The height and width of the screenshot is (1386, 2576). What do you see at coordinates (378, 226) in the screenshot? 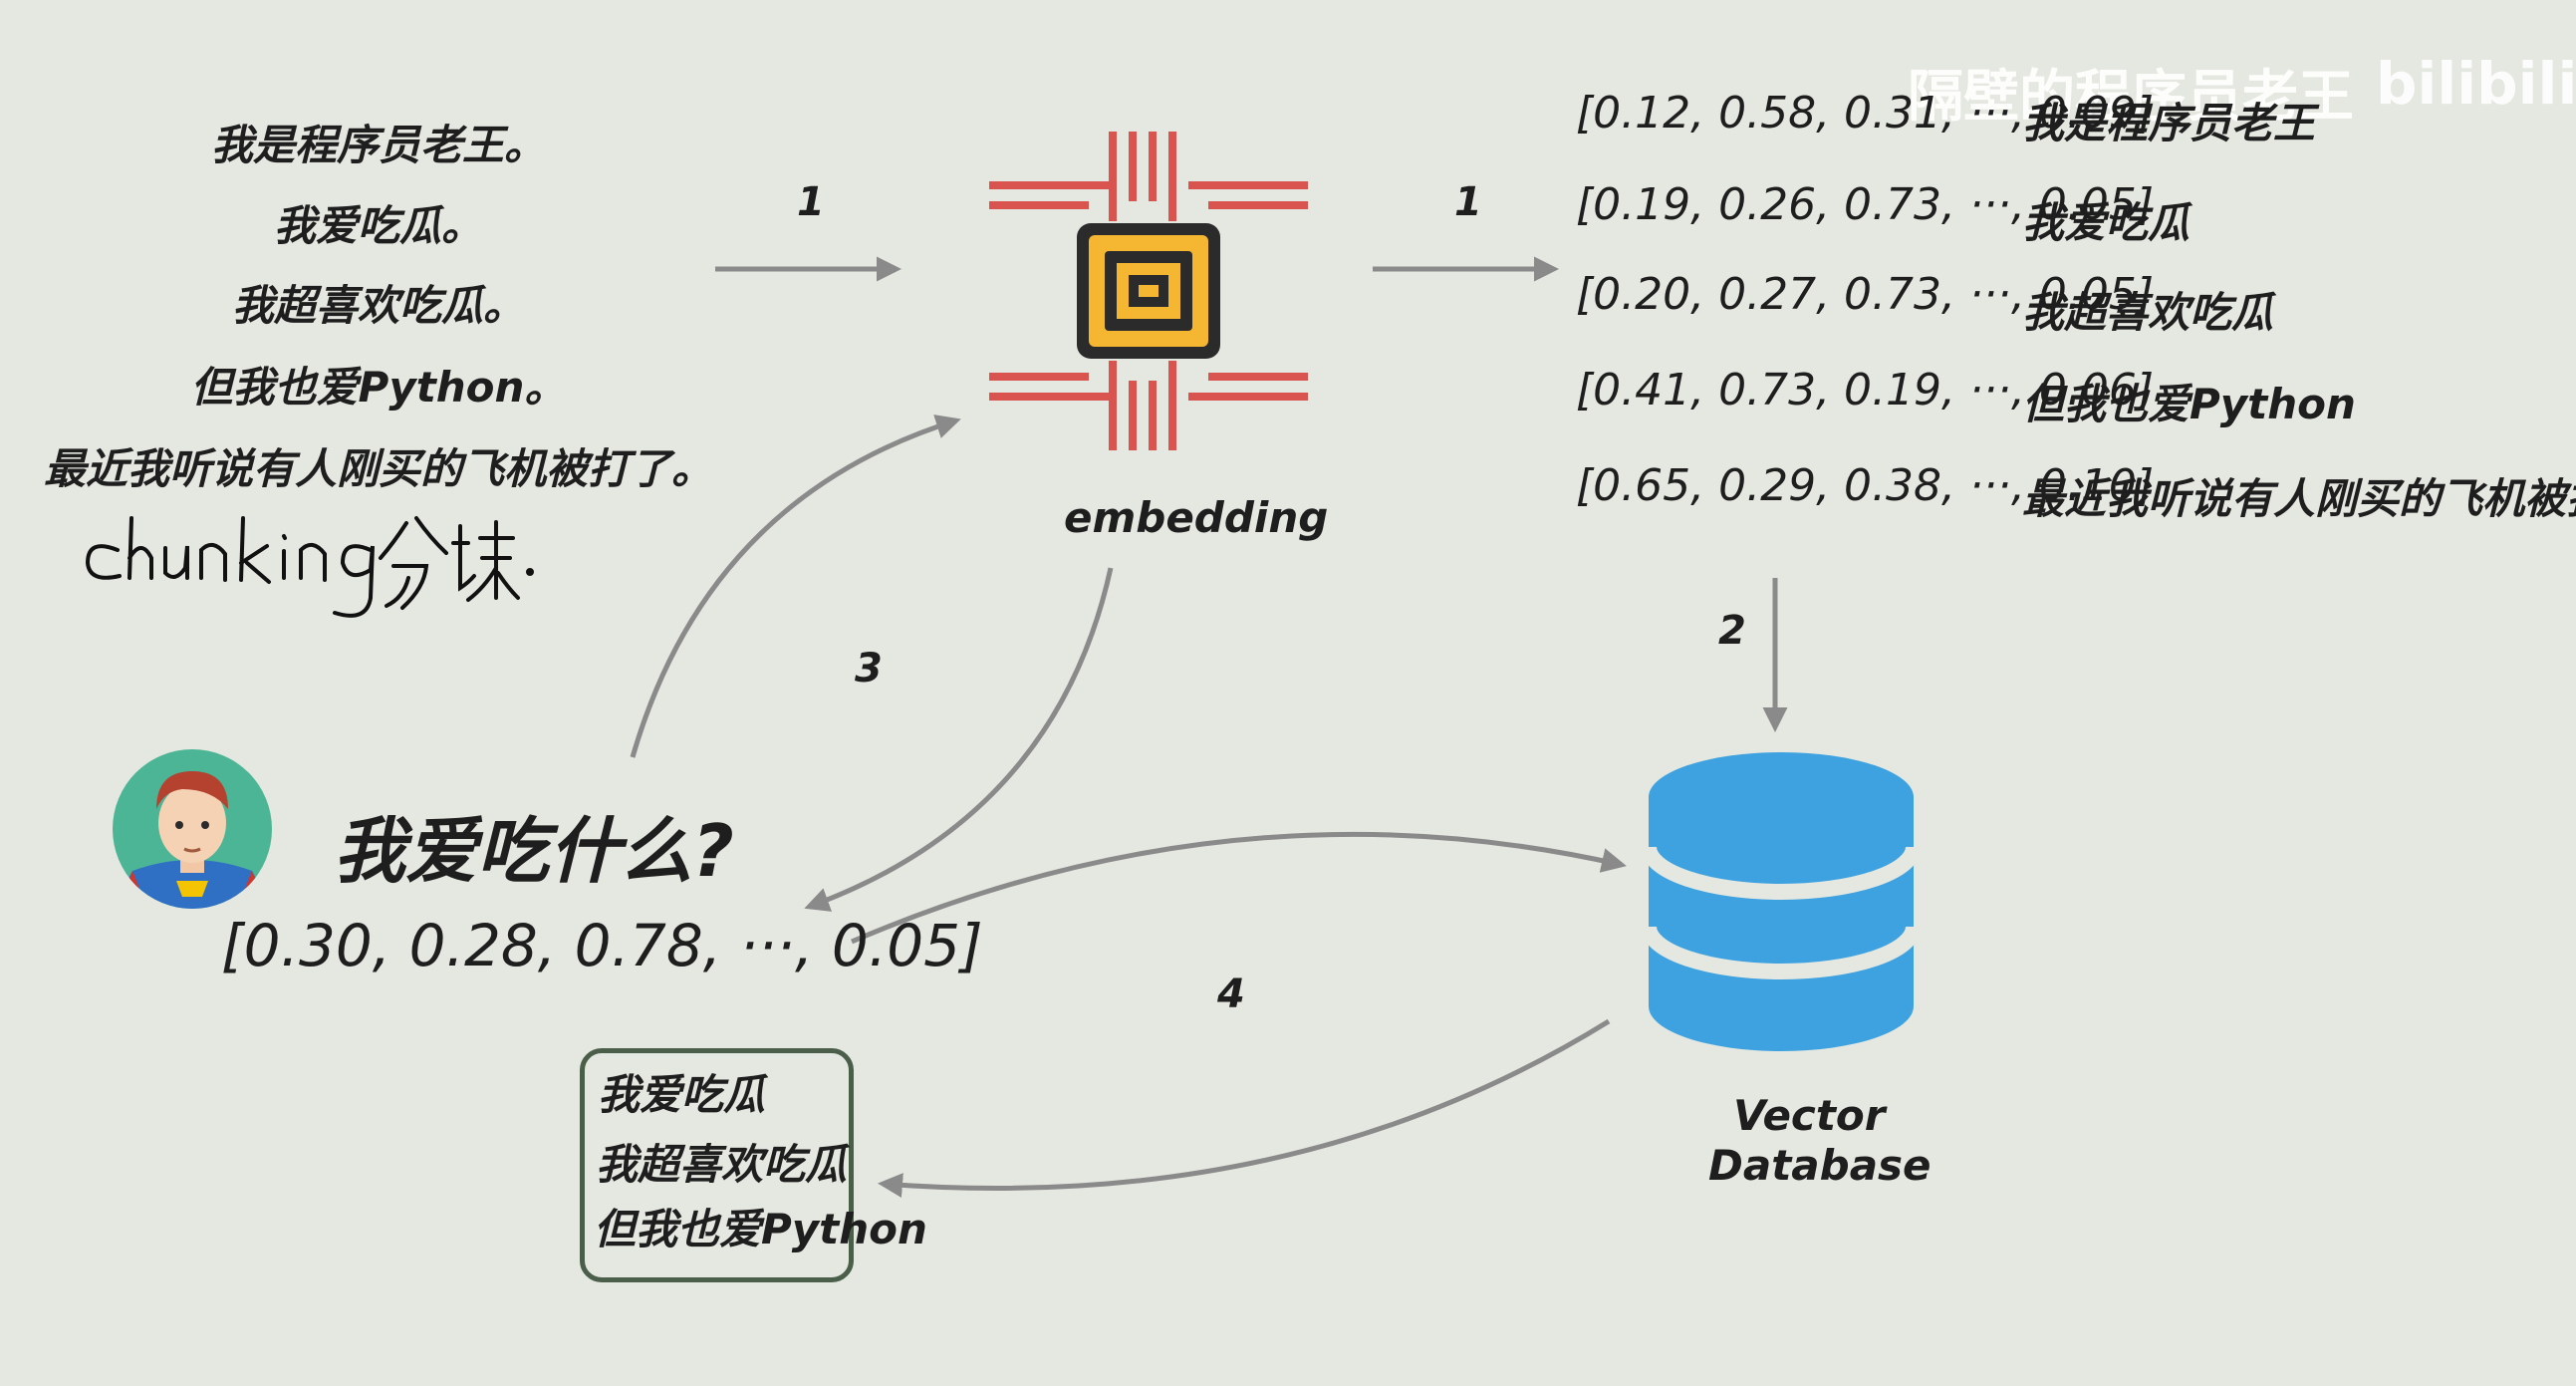
I see `chunk-text: 我爱吃瓜。` at bounding box center [378, 226].